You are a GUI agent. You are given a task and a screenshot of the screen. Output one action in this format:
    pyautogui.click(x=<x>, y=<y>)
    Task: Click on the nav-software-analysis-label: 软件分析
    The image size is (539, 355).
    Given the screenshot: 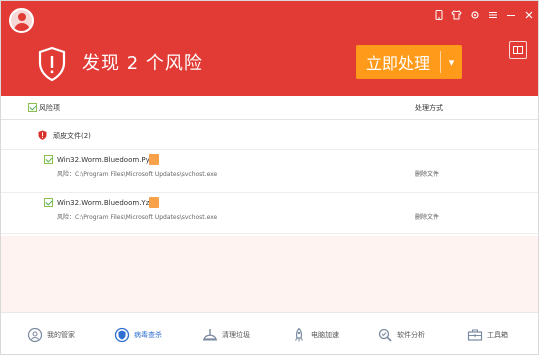 What is the action you would take?
    pyautogui.click(x=411, y=335)
    